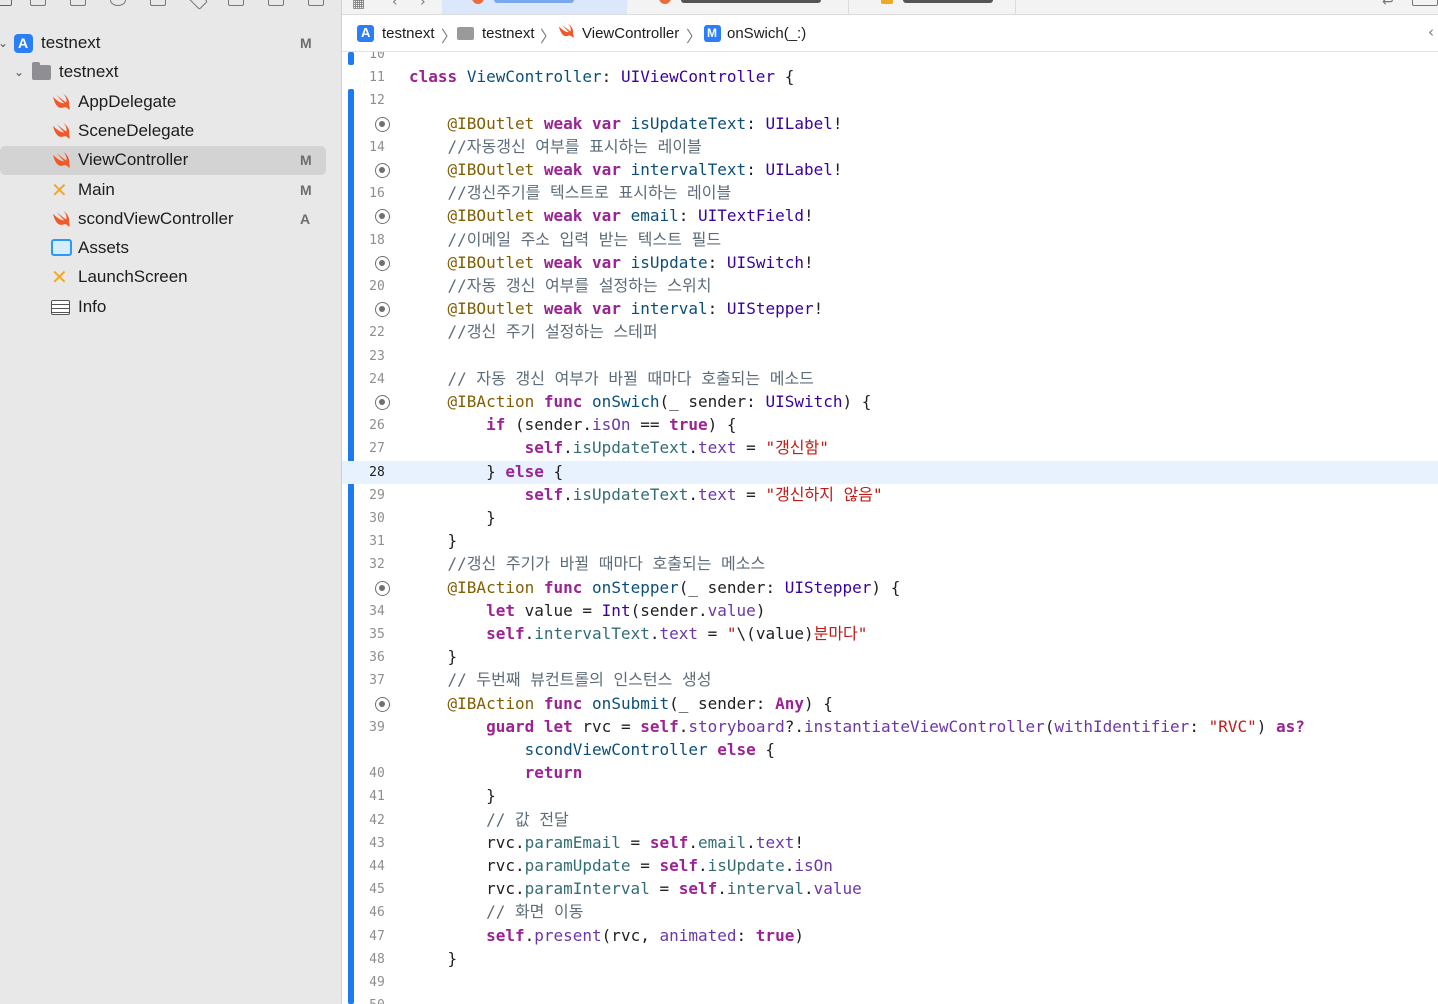 The height and width of the screenshot is (1004, 1438). I want to click on code-line: 32 //갱신 주기가 바뀔 때마다 호출되는 메소스, so click(890, 564).